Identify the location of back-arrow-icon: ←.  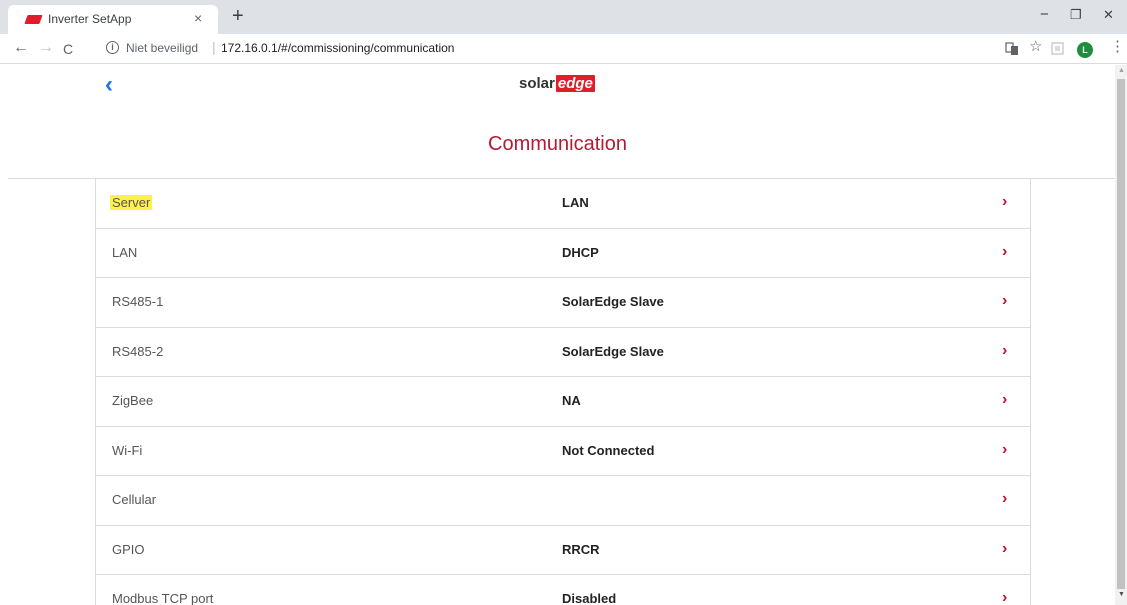
(21, 48).